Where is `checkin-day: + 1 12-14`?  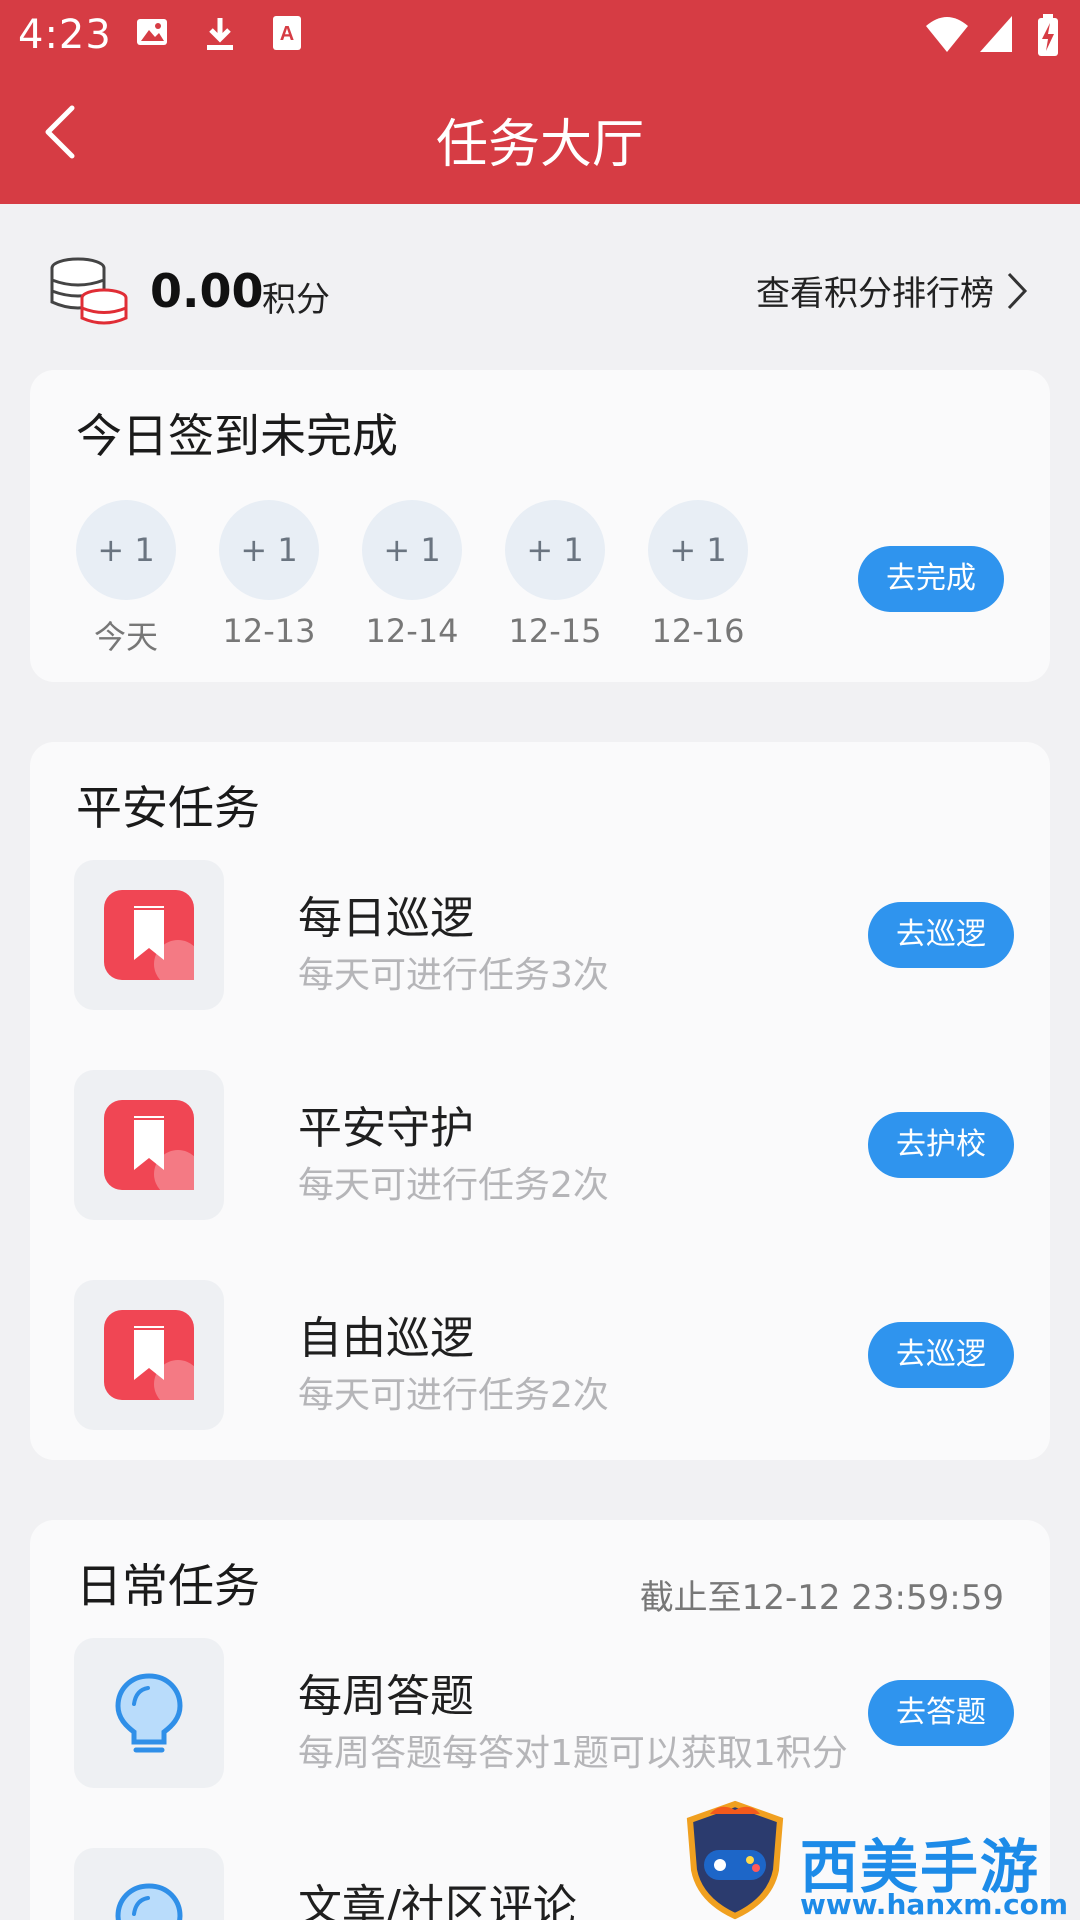
checkin-day: + 1 12-14 is located at coordinates (412, 575).